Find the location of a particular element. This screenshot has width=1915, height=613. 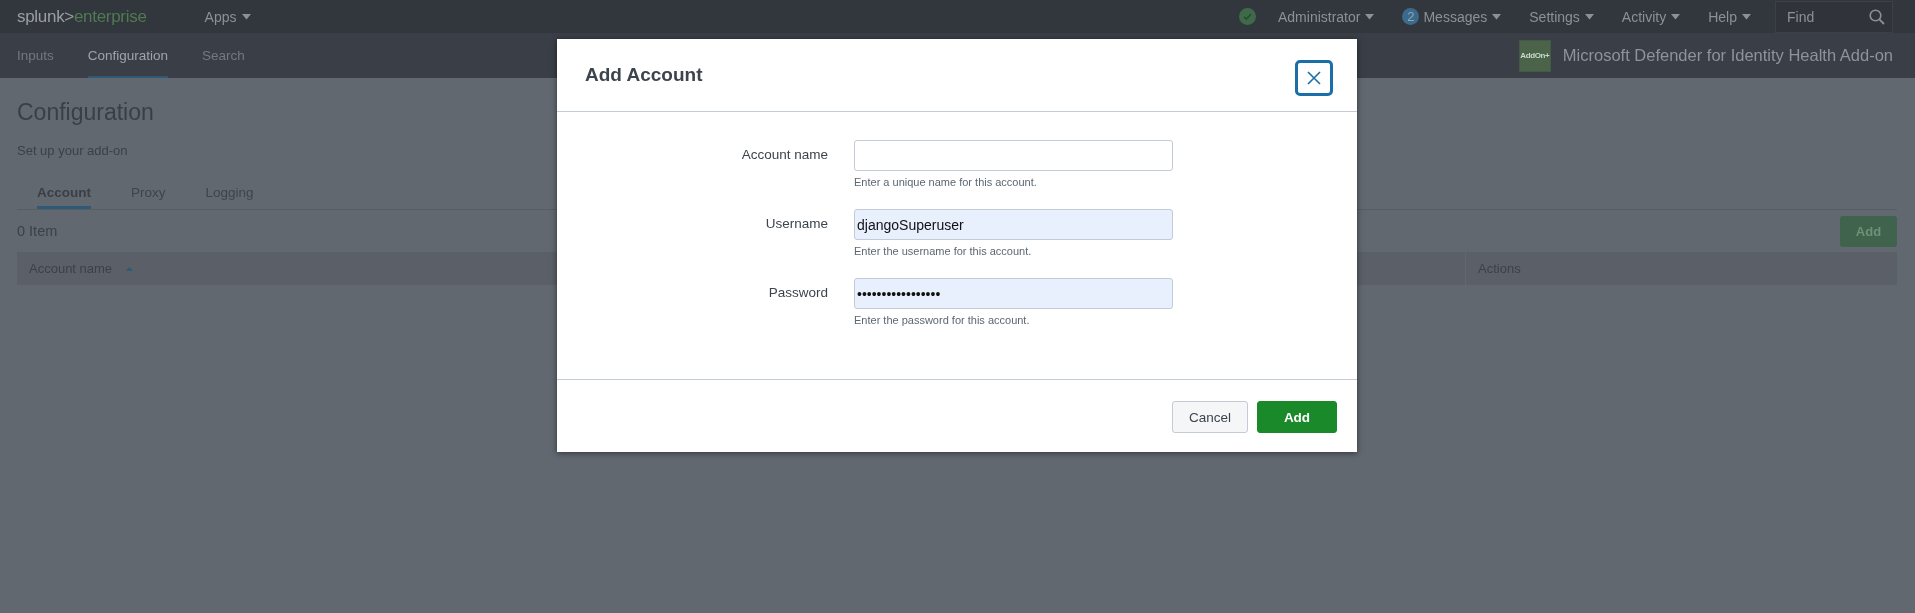

logo-text: enterprise is located at coordinates (110, 16).